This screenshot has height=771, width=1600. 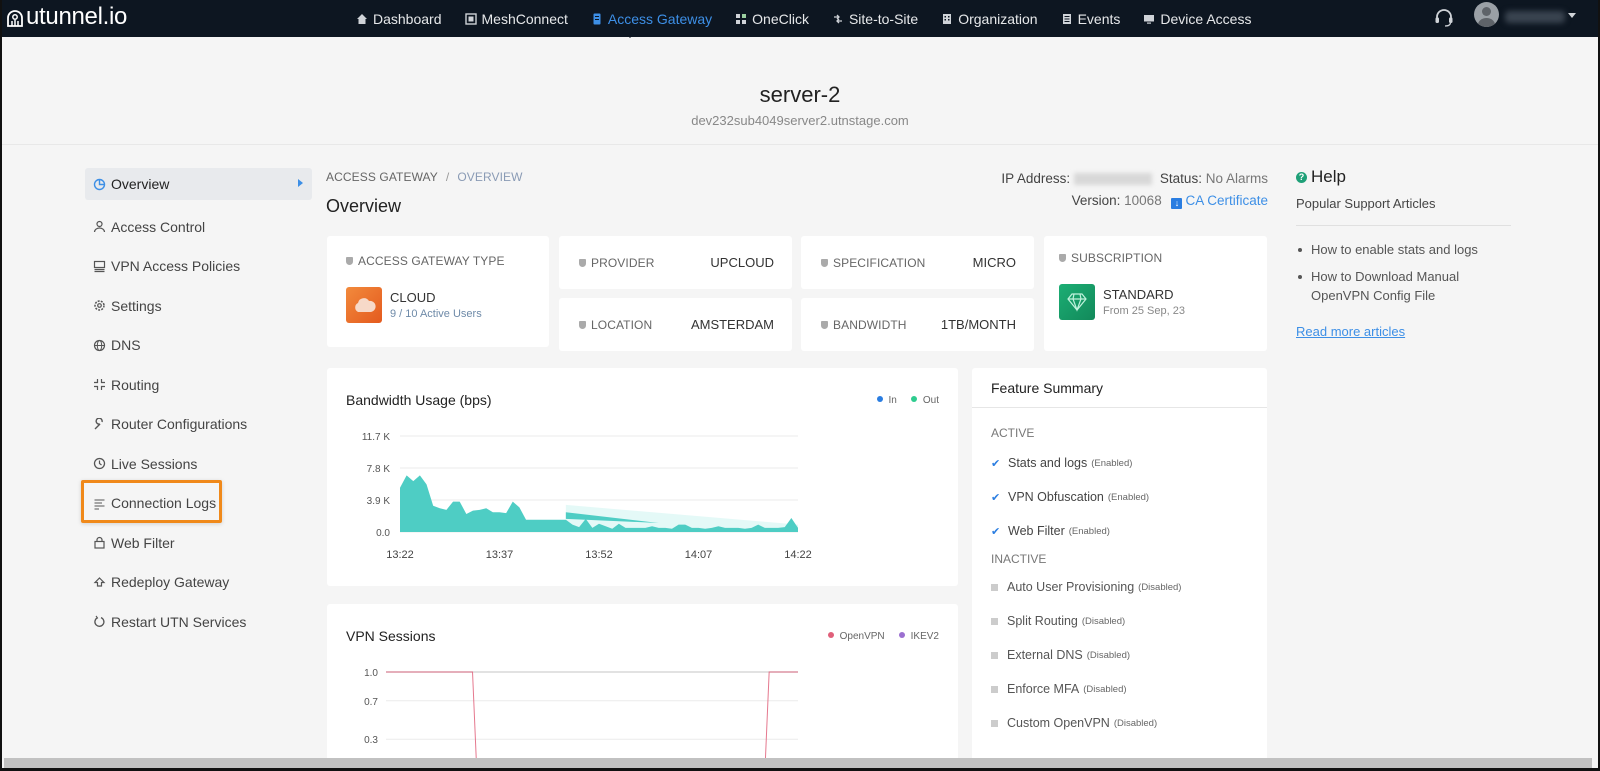 What do you see at coordinates (1226, 200) in the screenshot?
I see `ca-certificate-link: CA Certificate` at bounding box center [1226, 200].